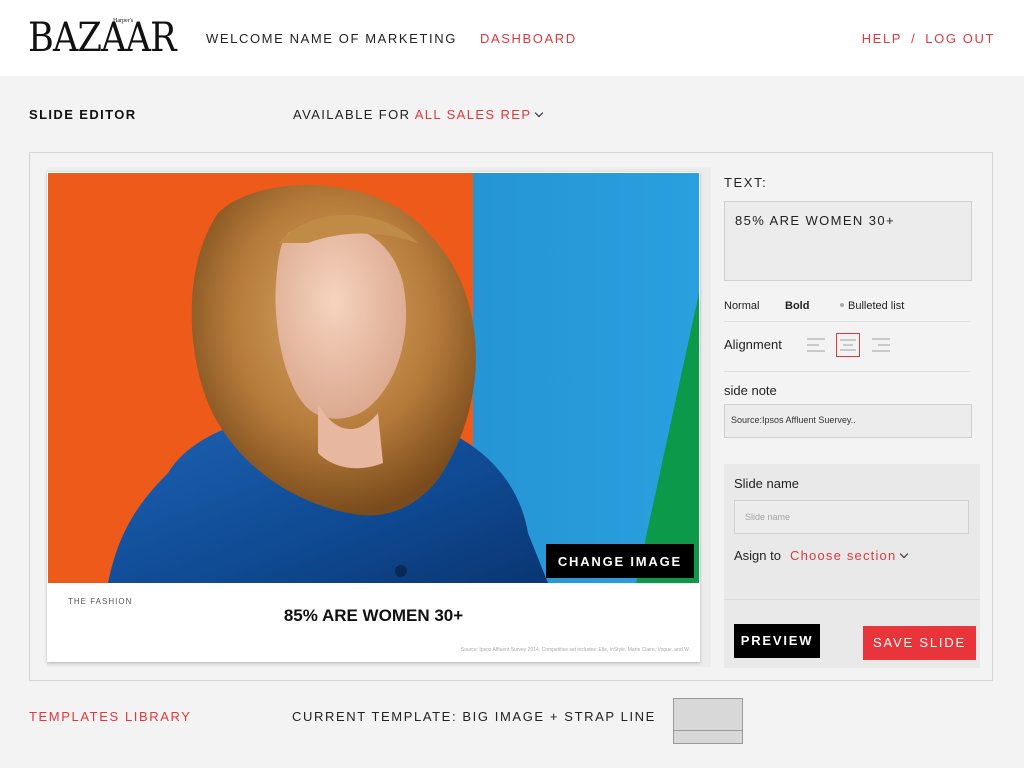  What do you see at coordinates (876, 306) in the screenshot?
I see `format-bulleted-label: Bulleted list` at bounding box center [876, 306].